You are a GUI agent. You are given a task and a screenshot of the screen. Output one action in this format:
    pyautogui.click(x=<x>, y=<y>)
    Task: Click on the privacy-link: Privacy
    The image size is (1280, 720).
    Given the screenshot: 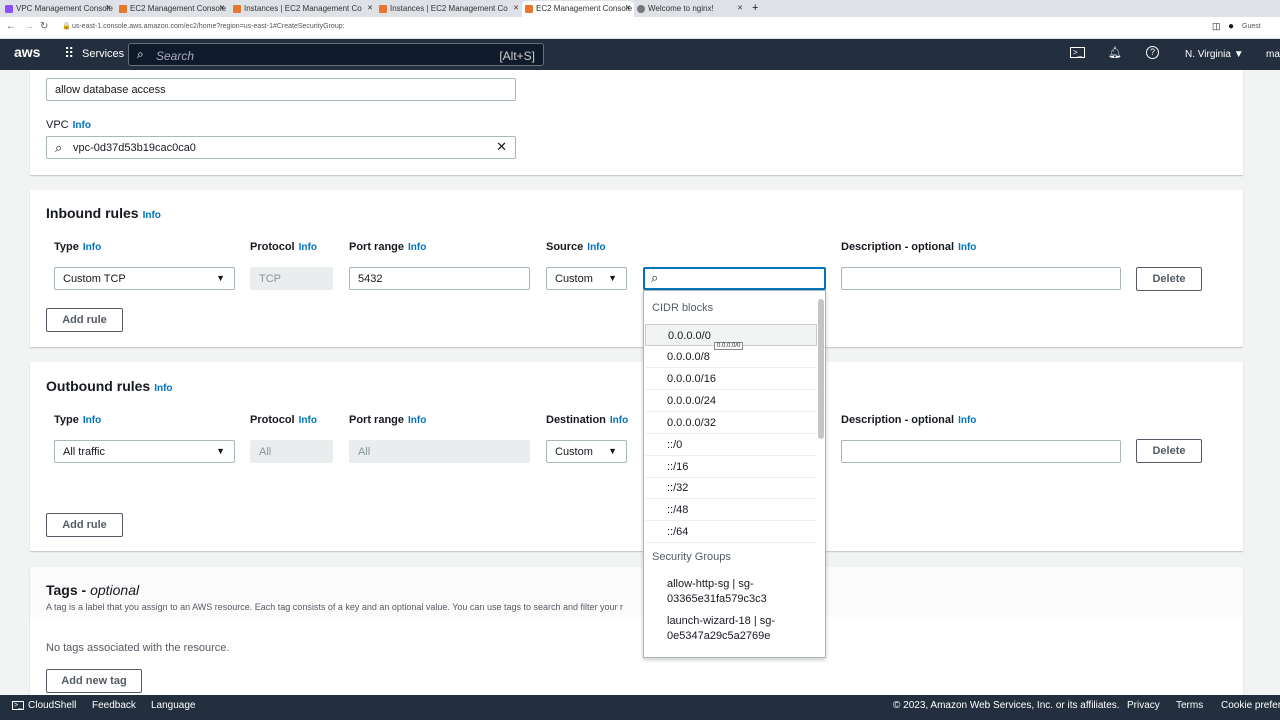 What is the action you would take?
    pyautogui.click(x=1143, y=705)
    